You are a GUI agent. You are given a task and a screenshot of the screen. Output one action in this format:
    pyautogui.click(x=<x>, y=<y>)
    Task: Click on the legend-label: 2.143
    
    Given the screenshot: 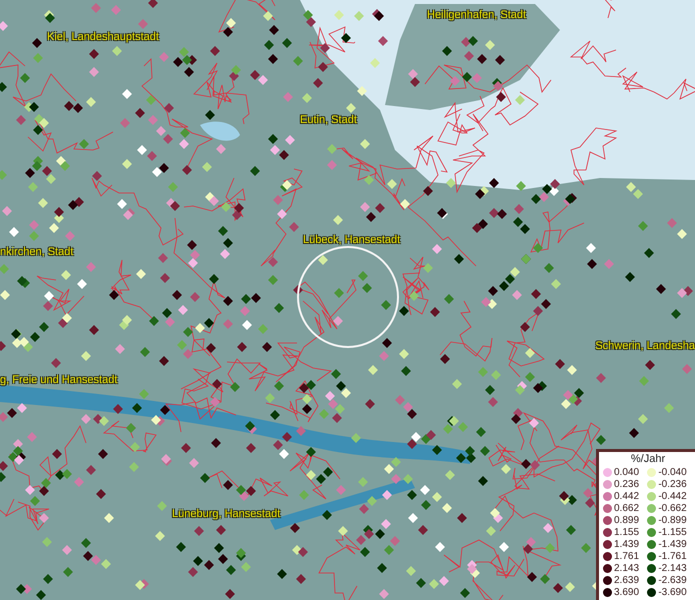 What is the action you would take?
    pyautogui.click(x=627, y=568)
    